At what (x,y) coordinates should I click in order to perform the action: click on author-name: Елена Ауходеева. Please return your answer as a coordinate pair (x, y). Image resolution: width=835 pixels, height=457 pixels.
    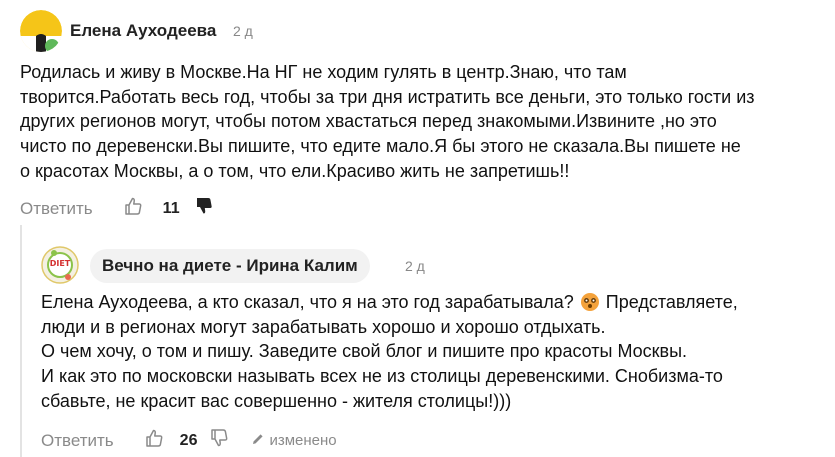
    Looking at the image, I should click on (143, 31).